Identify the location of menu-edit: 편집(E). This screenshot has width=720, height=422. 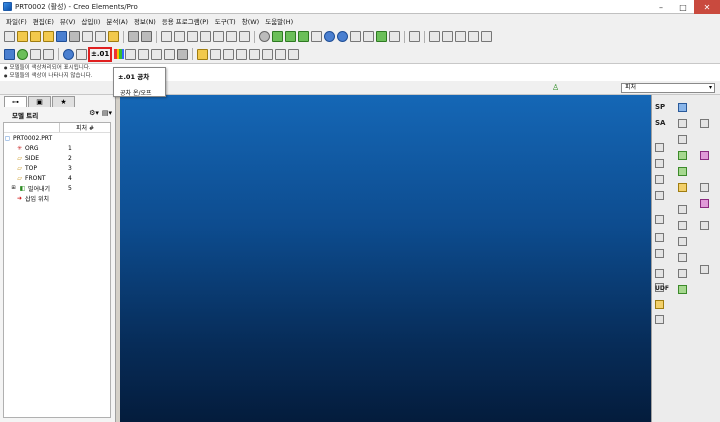
(43, 21).